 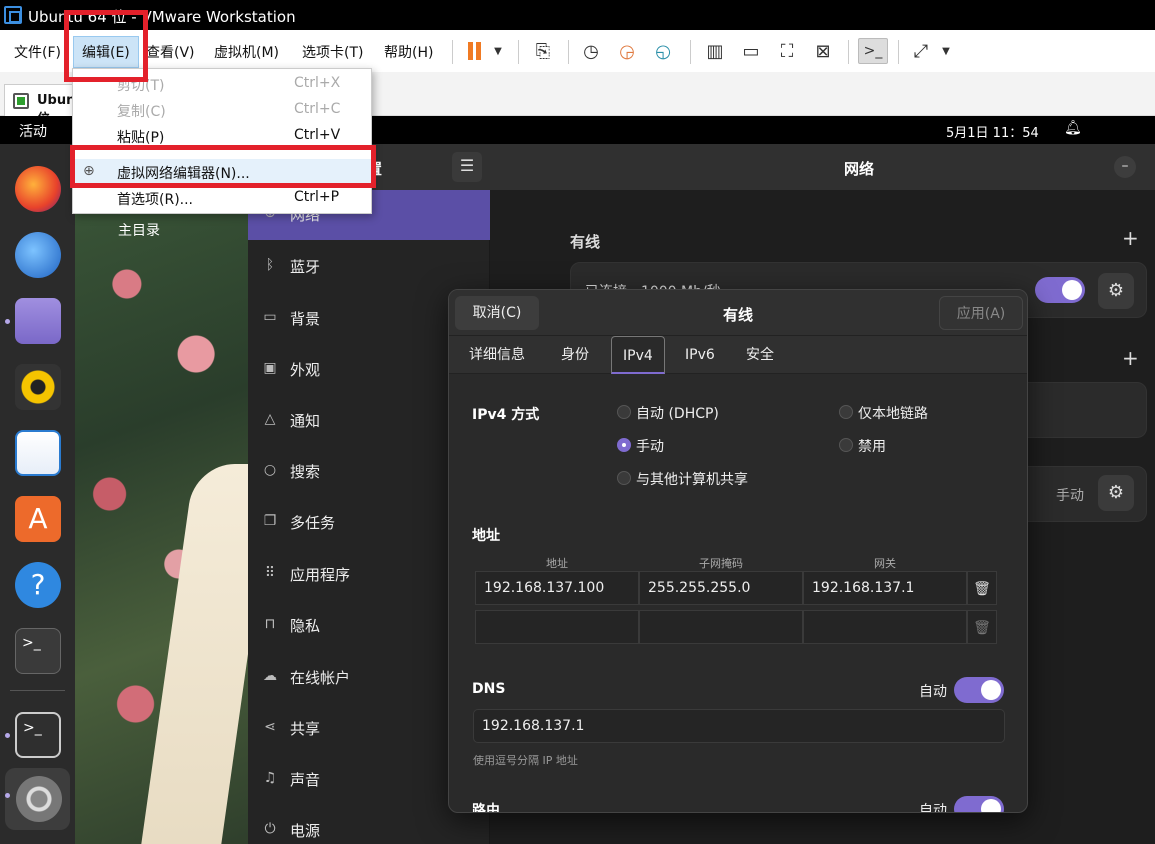 What do you see at coordinates (1125, 167) in the screenshot?
I see `minimize-icon: –` at bounding box center [1125, 167].